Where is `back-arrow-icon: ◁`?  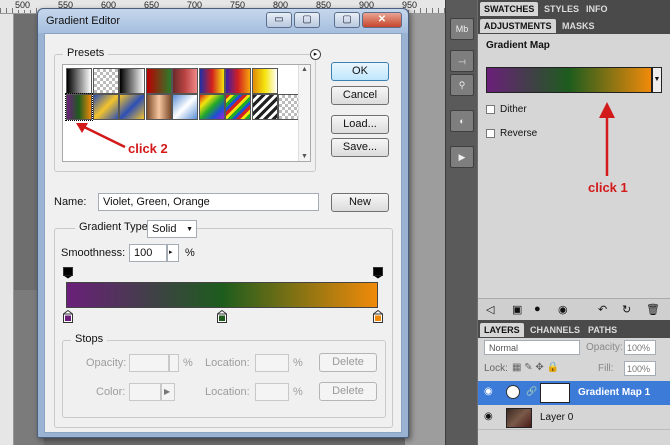 back-arrow-icon: ◁ is located at coordinates (490, 309).